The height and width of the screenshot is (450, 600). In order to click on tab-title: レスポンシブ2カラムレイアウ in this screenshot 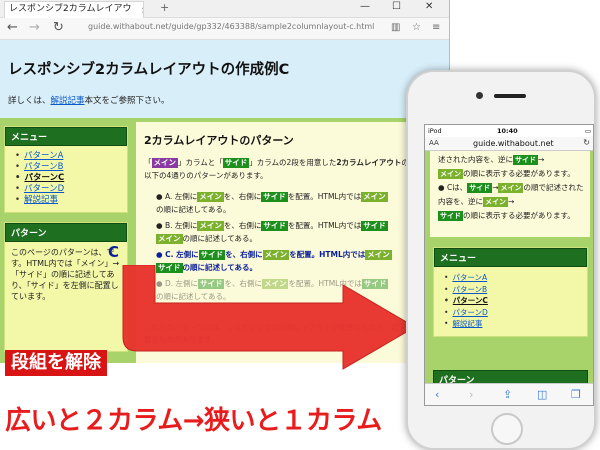, I will do `click(70, 9)`.